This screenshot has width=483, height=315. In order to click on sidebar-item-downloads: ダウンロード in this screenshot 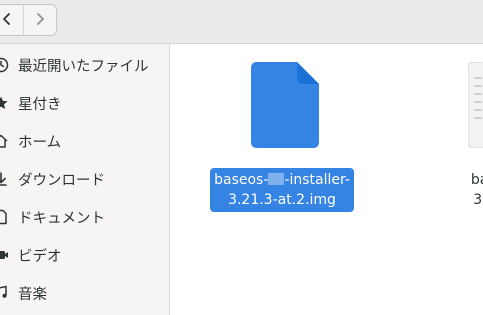, I will do `click(84, 179)`.